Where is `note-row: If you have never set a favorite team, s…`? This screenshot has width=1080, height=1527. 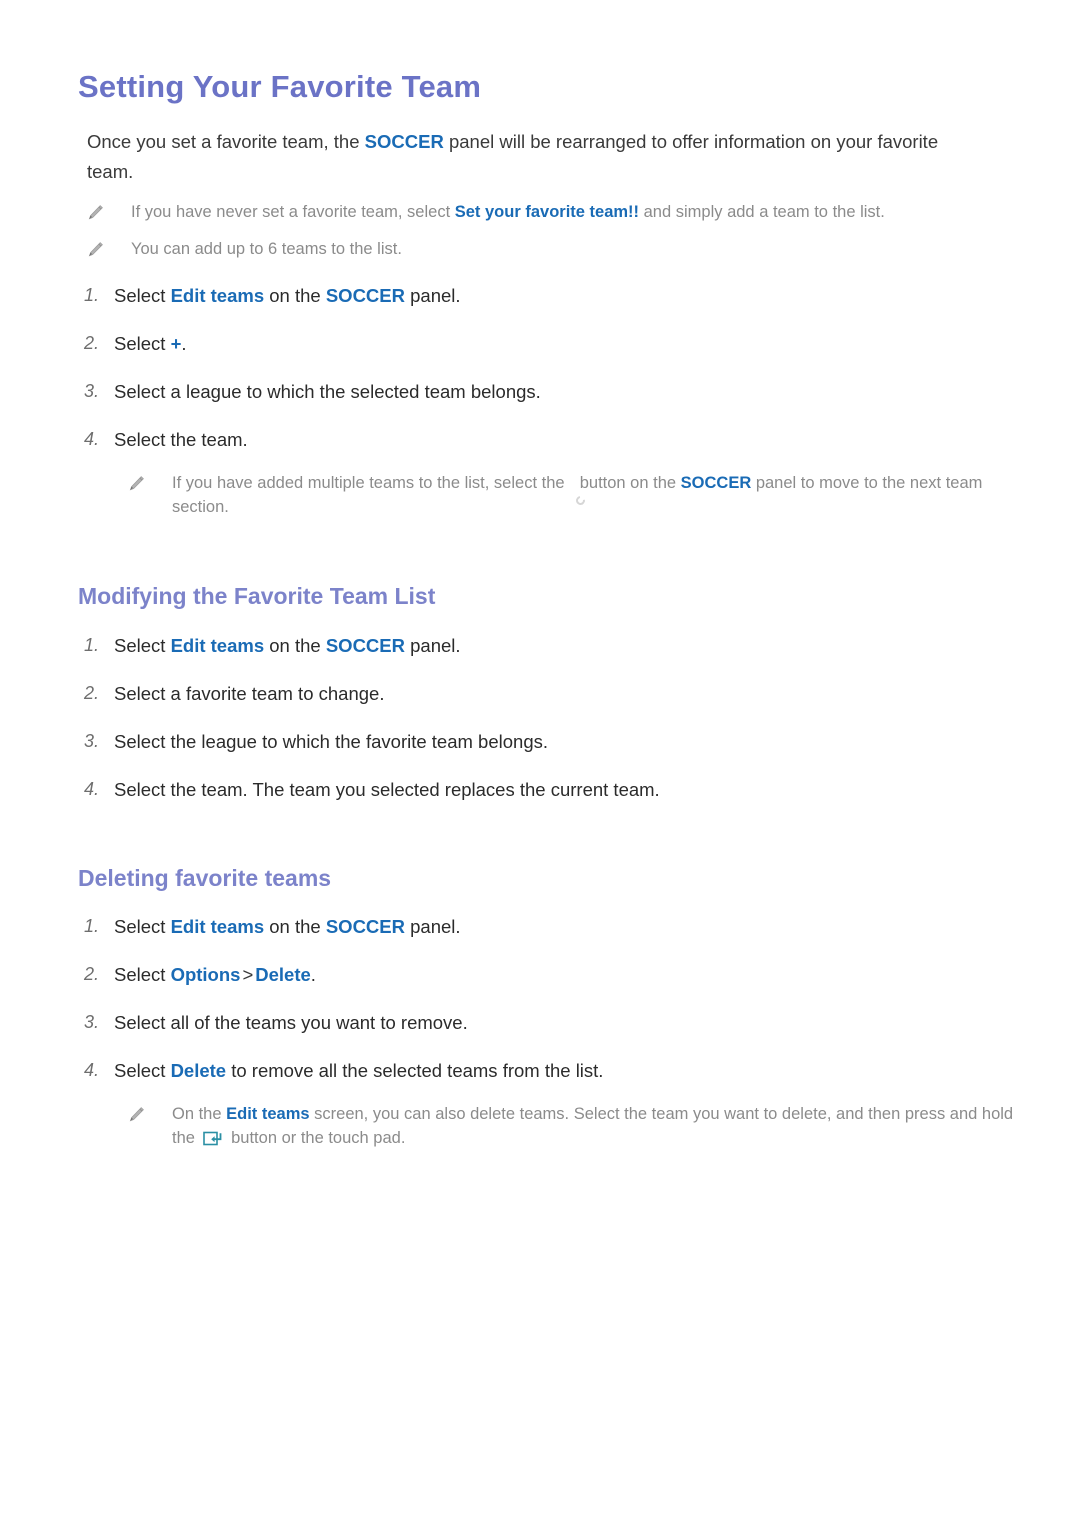 note-row: If you have never set a favorite team, s… is located at coordinates (553, 212).